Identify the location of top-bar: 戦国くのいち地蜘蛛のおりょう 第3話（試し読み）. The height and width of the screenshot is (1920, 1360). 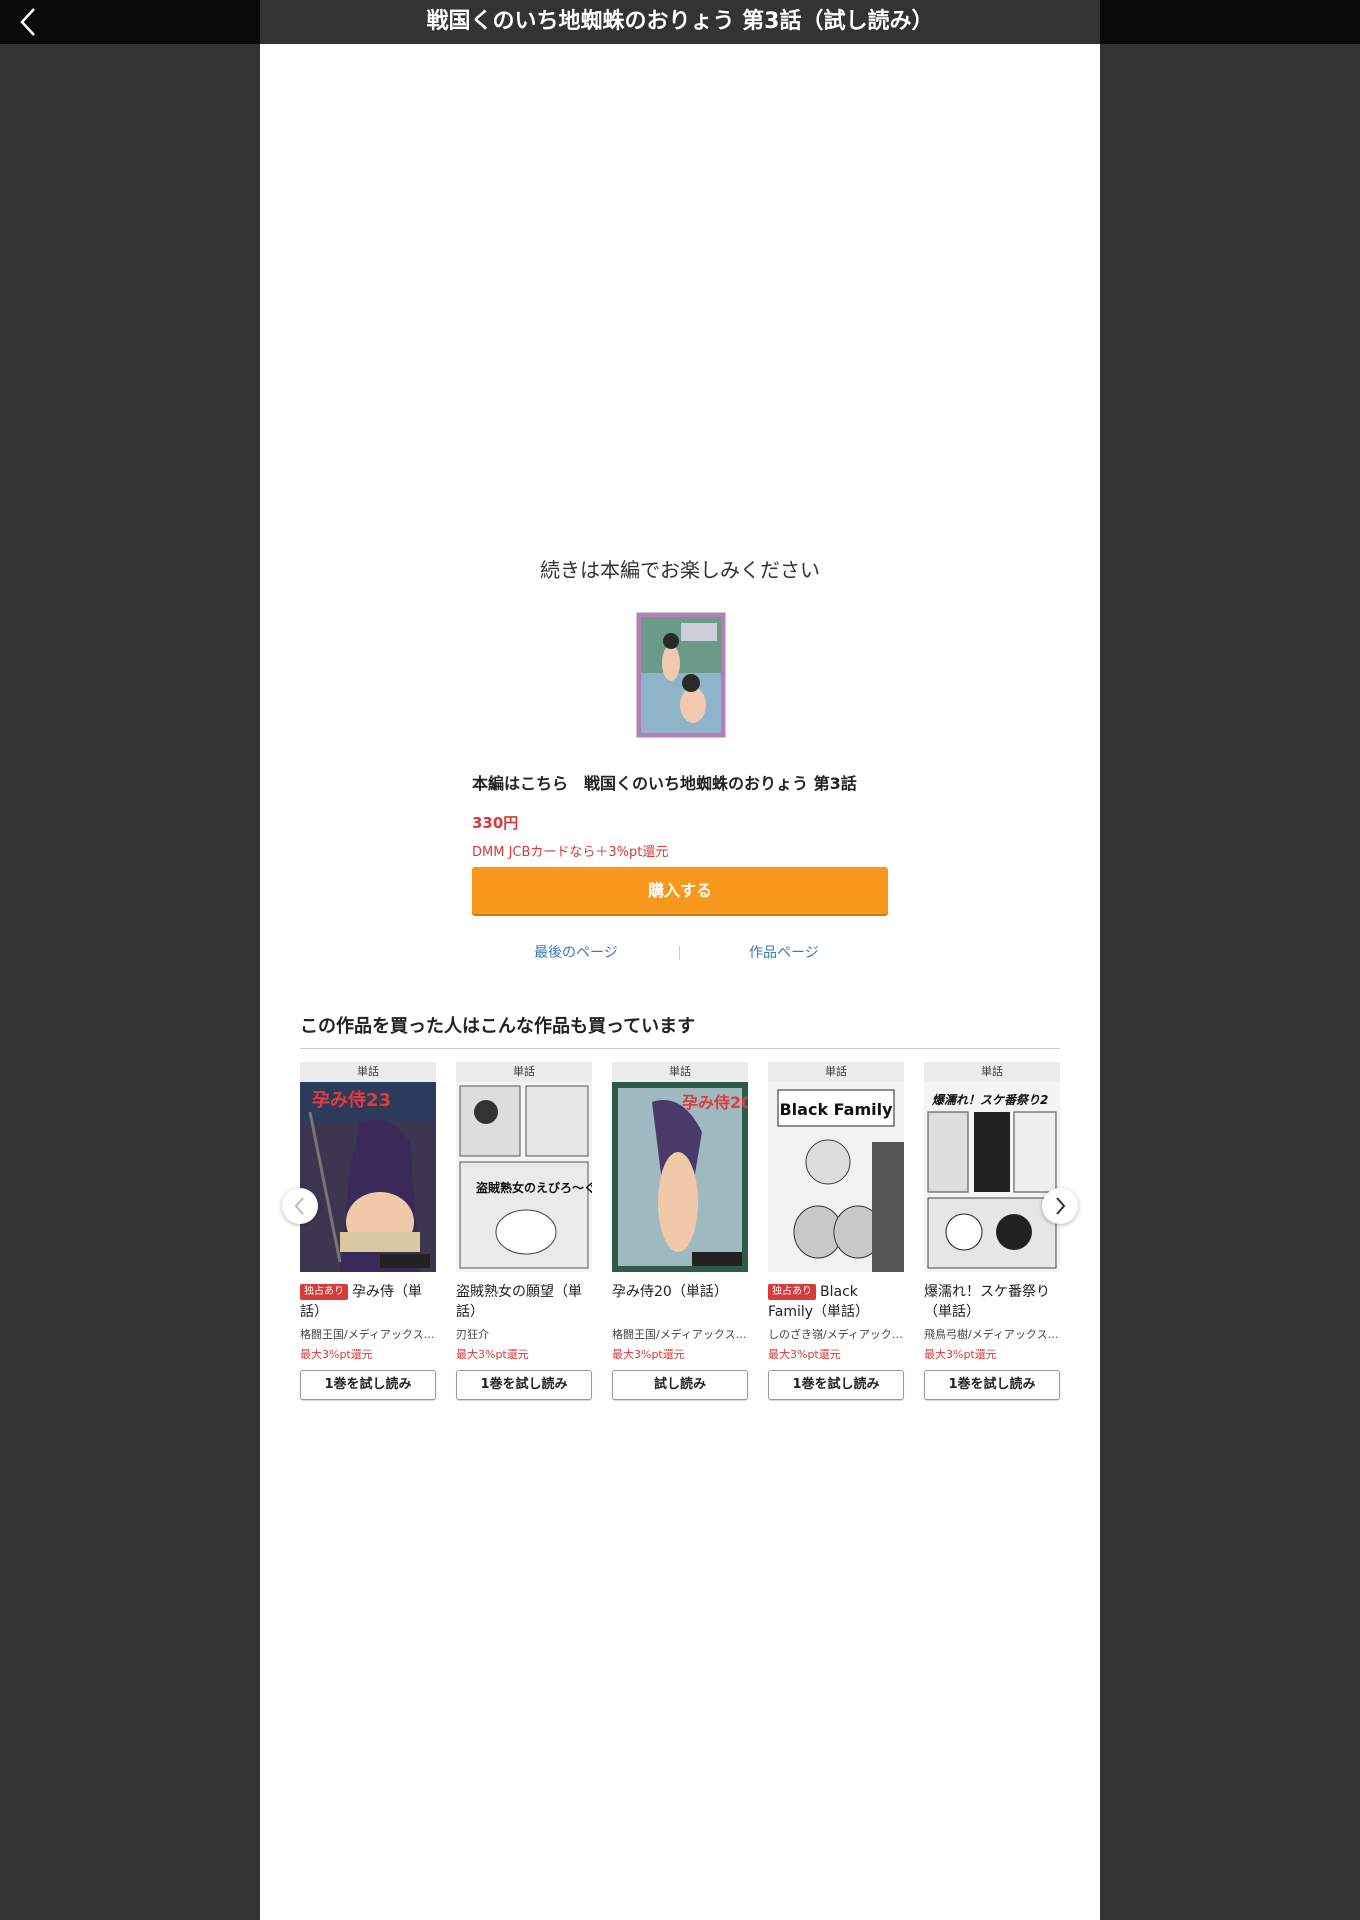
(680, 22).